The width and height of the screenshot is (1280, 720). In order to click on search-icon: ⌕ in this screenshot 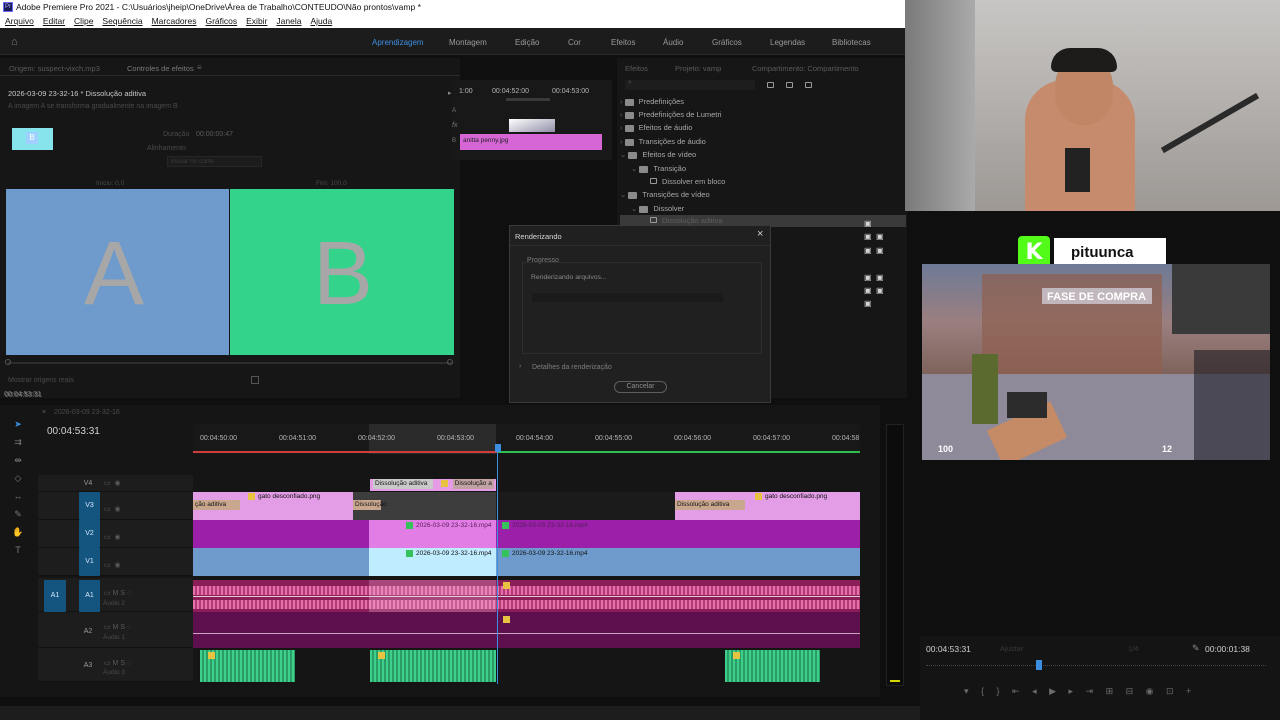, I will do `click(630, 82)`.